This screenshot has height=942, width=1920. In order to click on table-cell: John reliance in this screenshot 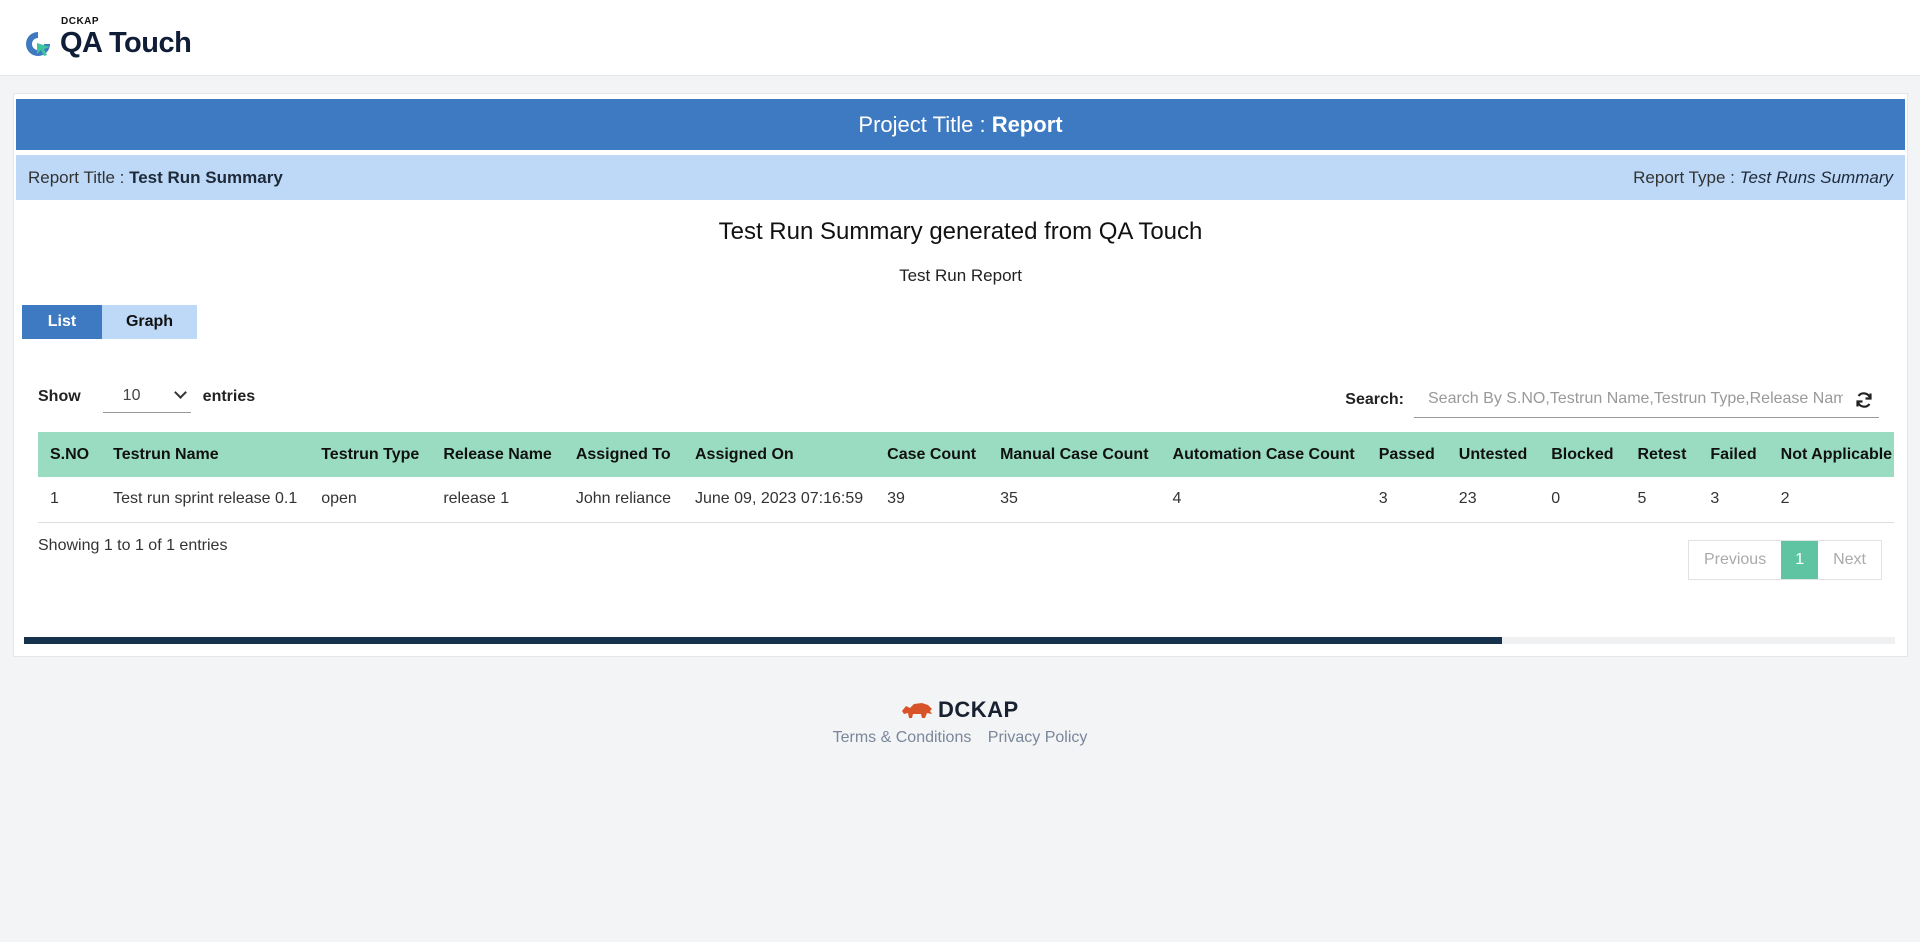, I will do `click(623, 499)`.